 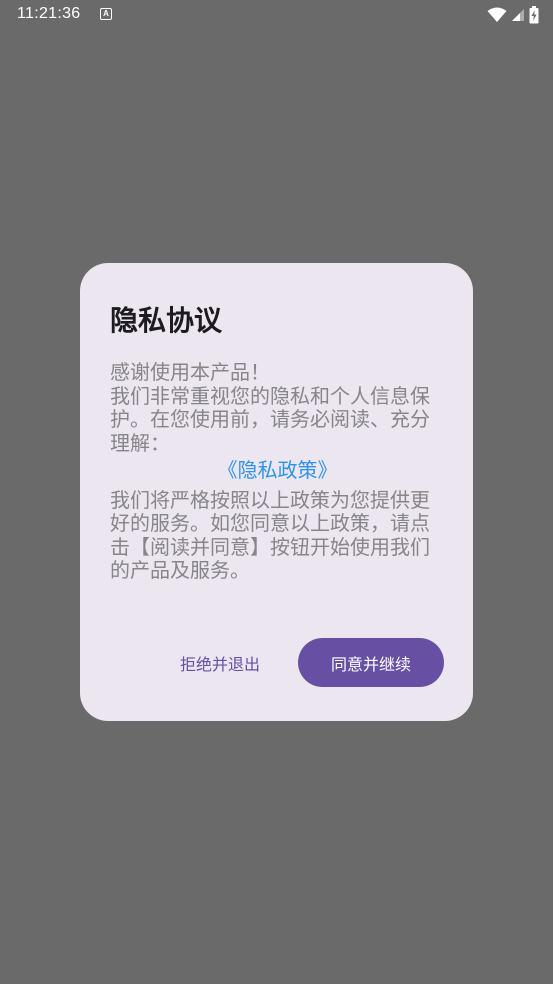 I want to click on intro-thanks-text: 感谢使用本产品！, so click(x=190, y=372).